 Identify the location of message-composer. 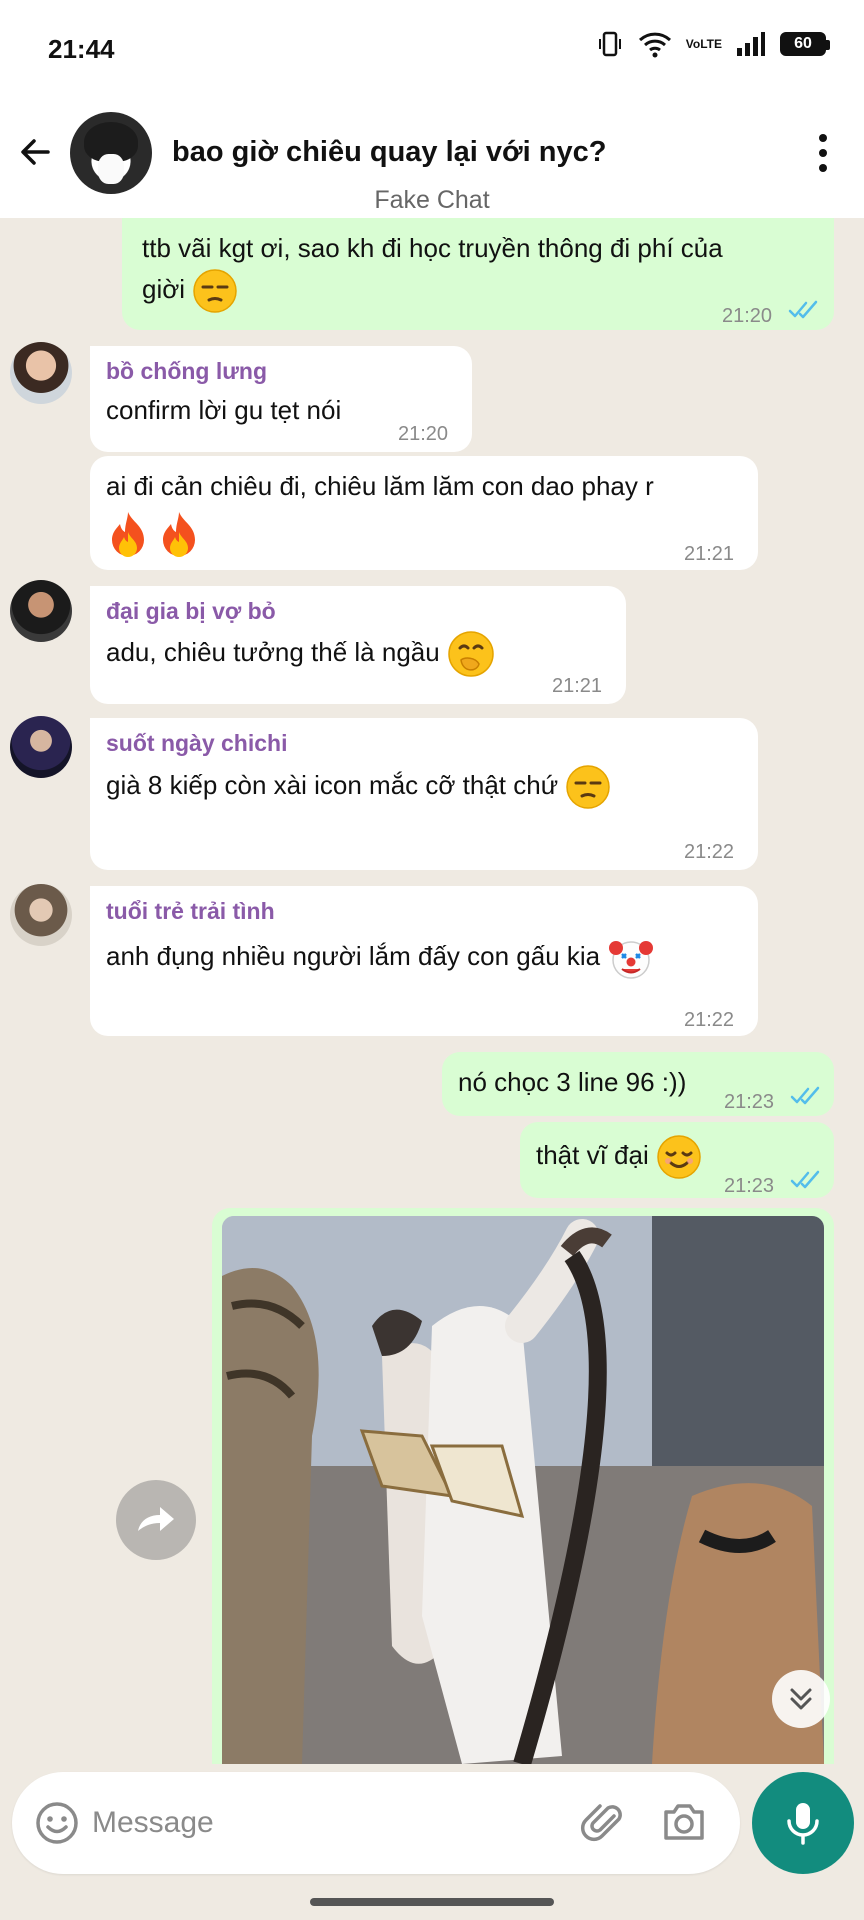
(376, 1823).